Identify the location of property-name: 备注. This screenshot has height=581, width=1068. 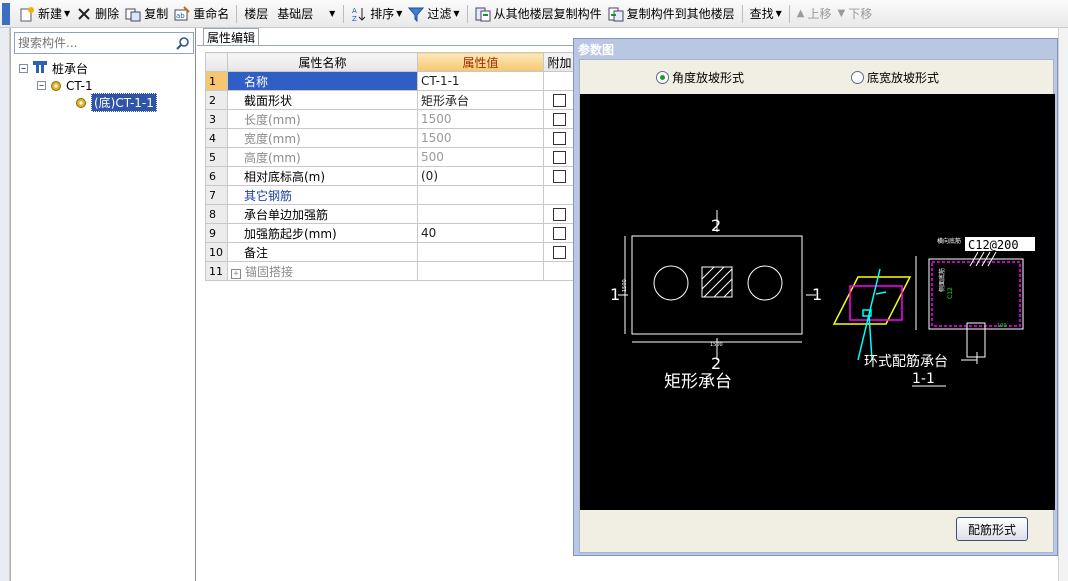
(322, 252).